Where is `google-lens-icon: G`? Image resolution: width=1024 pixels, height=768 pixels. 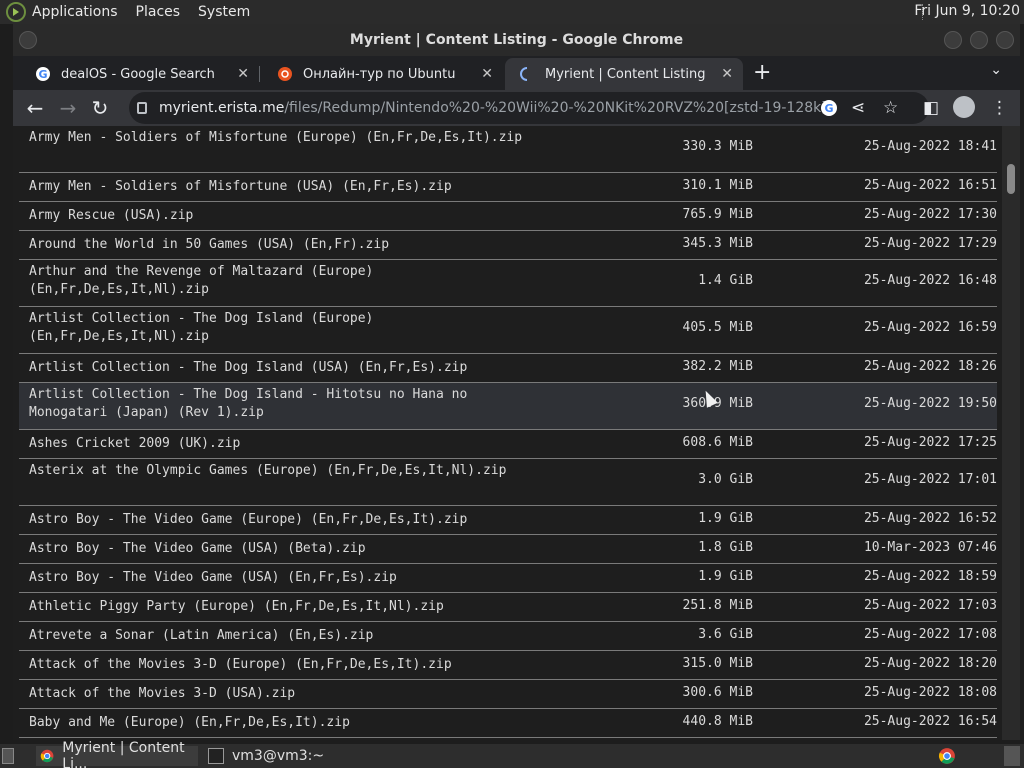 google-lens-icon: G is located at coordinates (829, 108).